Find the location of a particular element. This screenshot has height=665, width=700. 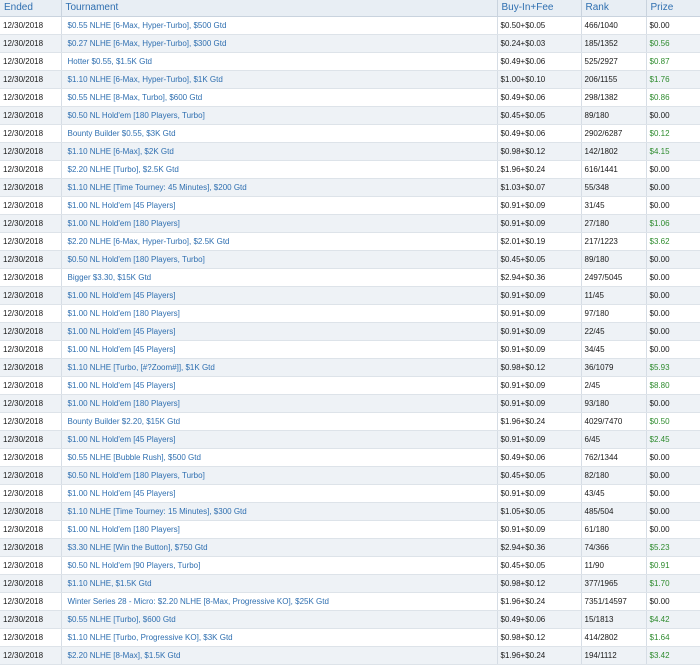

tournament-name-cell: $1.10 NLHE [6-Max], $2K Gtd is located at coordinates (279, 151).